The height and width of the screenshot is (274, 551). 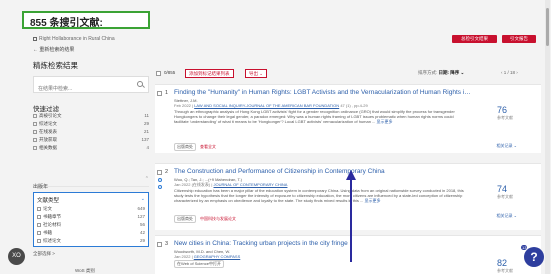 What do you see at coordinates (351, 220) in the screenshot?
I see `annotation-arrow-shaft` at bounding box center [351, 220].